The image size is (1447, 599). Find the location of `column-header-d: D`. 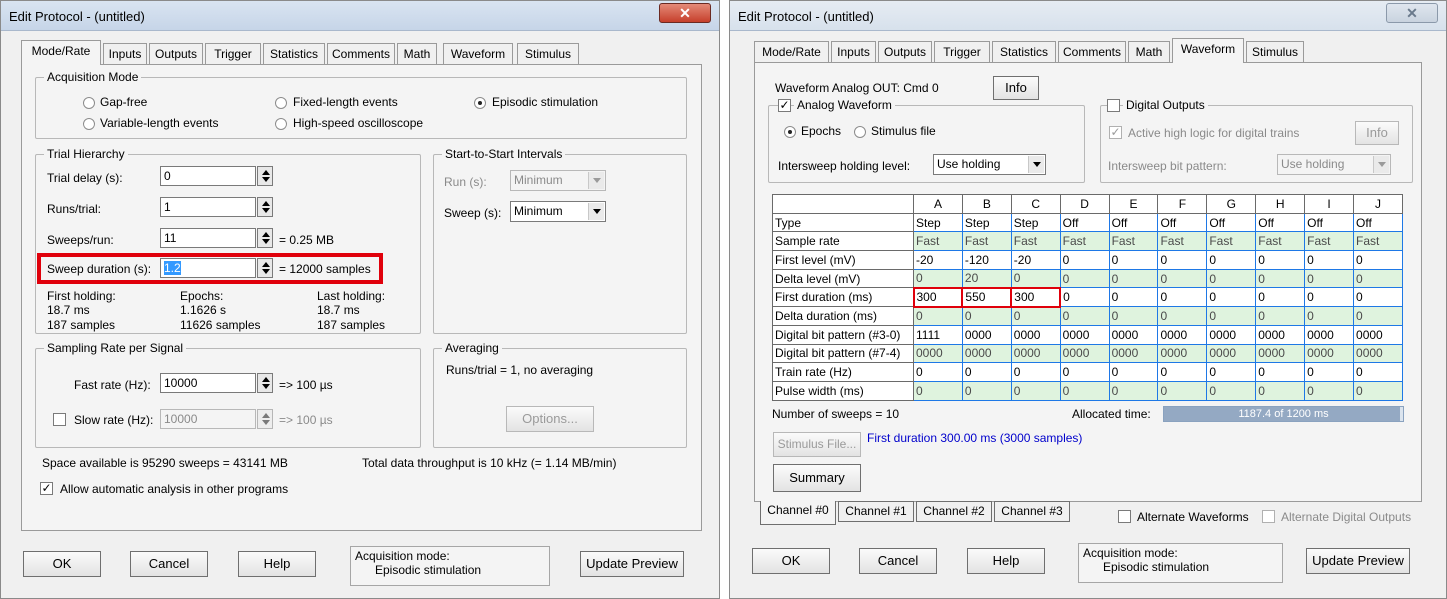

column-header-d: D is located at coordinates (1084, 204).